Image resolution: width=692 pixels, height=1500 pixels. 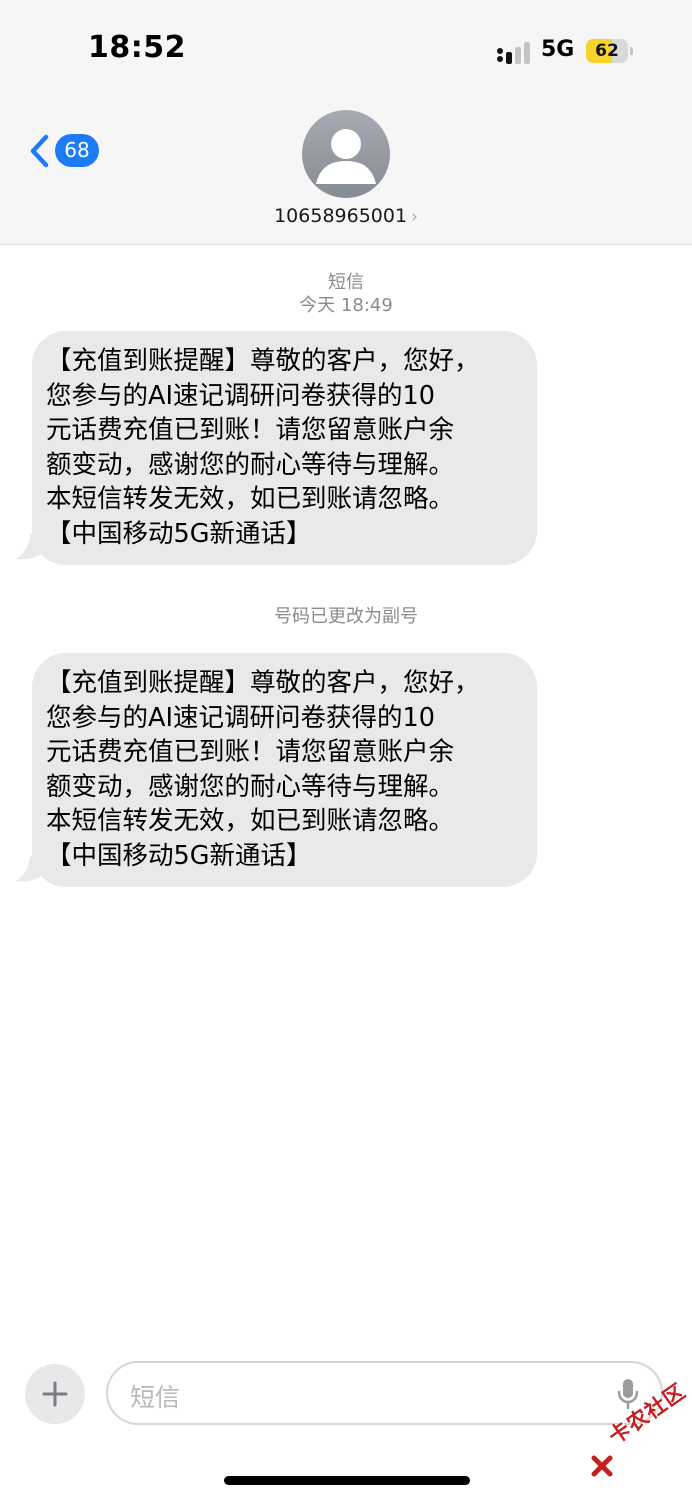 What do you see at coordinates (77, 150) in the screenshot?
I see `unread-count-badge: 68` at bounding box center [77, 150].